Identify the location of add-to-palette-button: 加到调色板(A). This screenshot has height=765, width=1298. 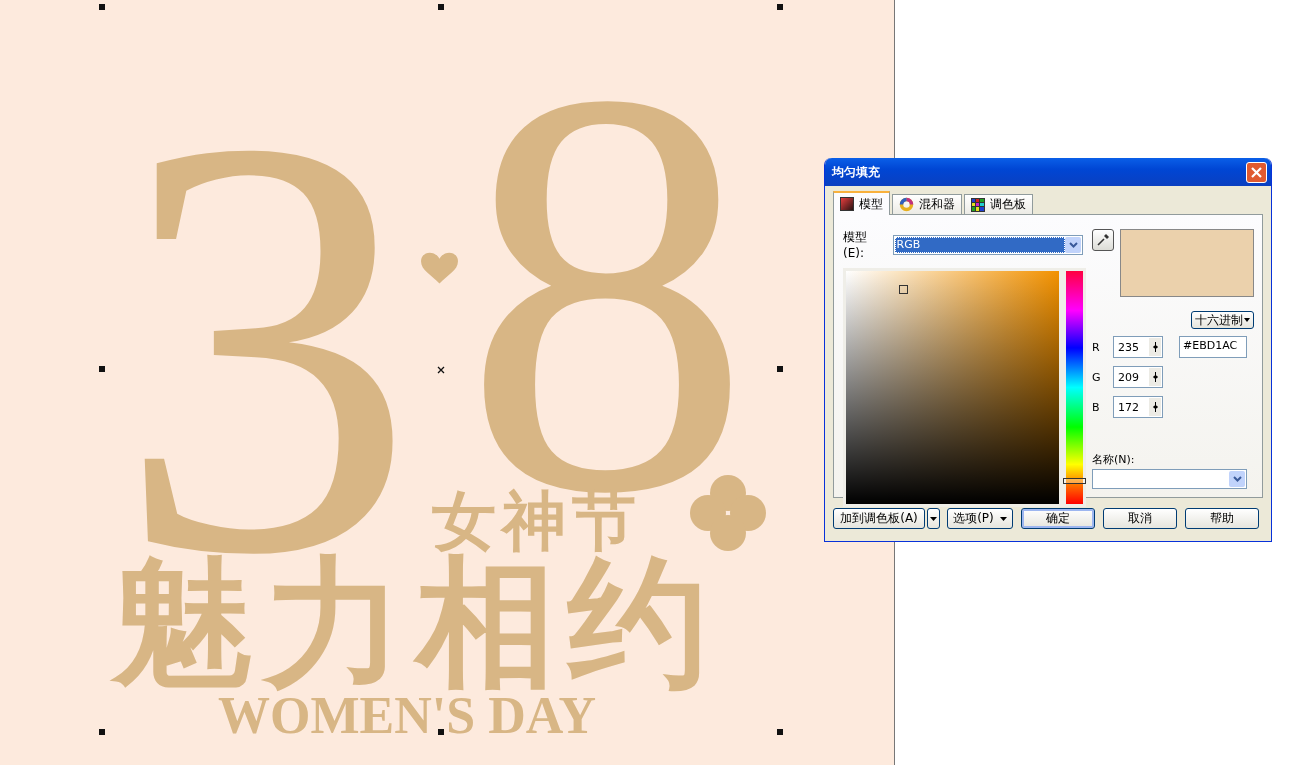
(879, 518).